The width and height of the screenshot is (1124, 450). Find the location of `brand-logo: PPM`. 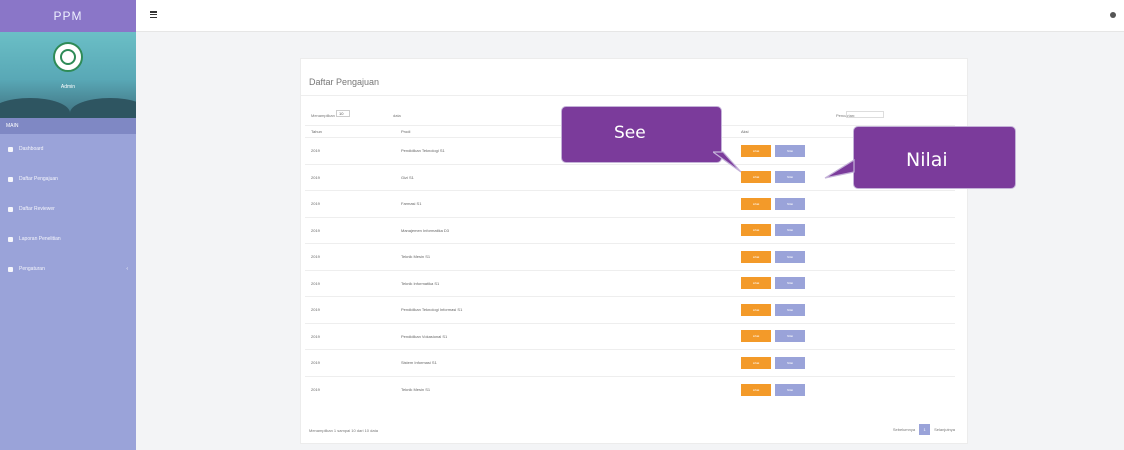

brand-logo: PPM is located at coordinates (68, 16).